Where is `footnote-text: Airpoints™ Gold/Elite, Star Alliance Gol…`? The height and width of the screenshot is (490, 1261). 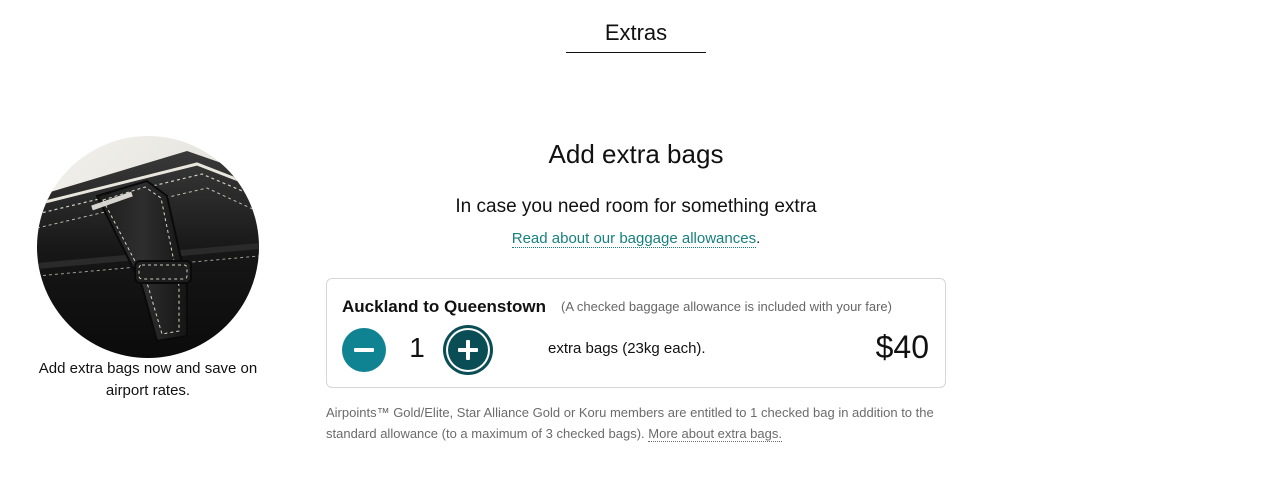
footnote-text: Airpoints™ Gold/Elite, Star Alliance Gol… is located at coordinates (630, 423).